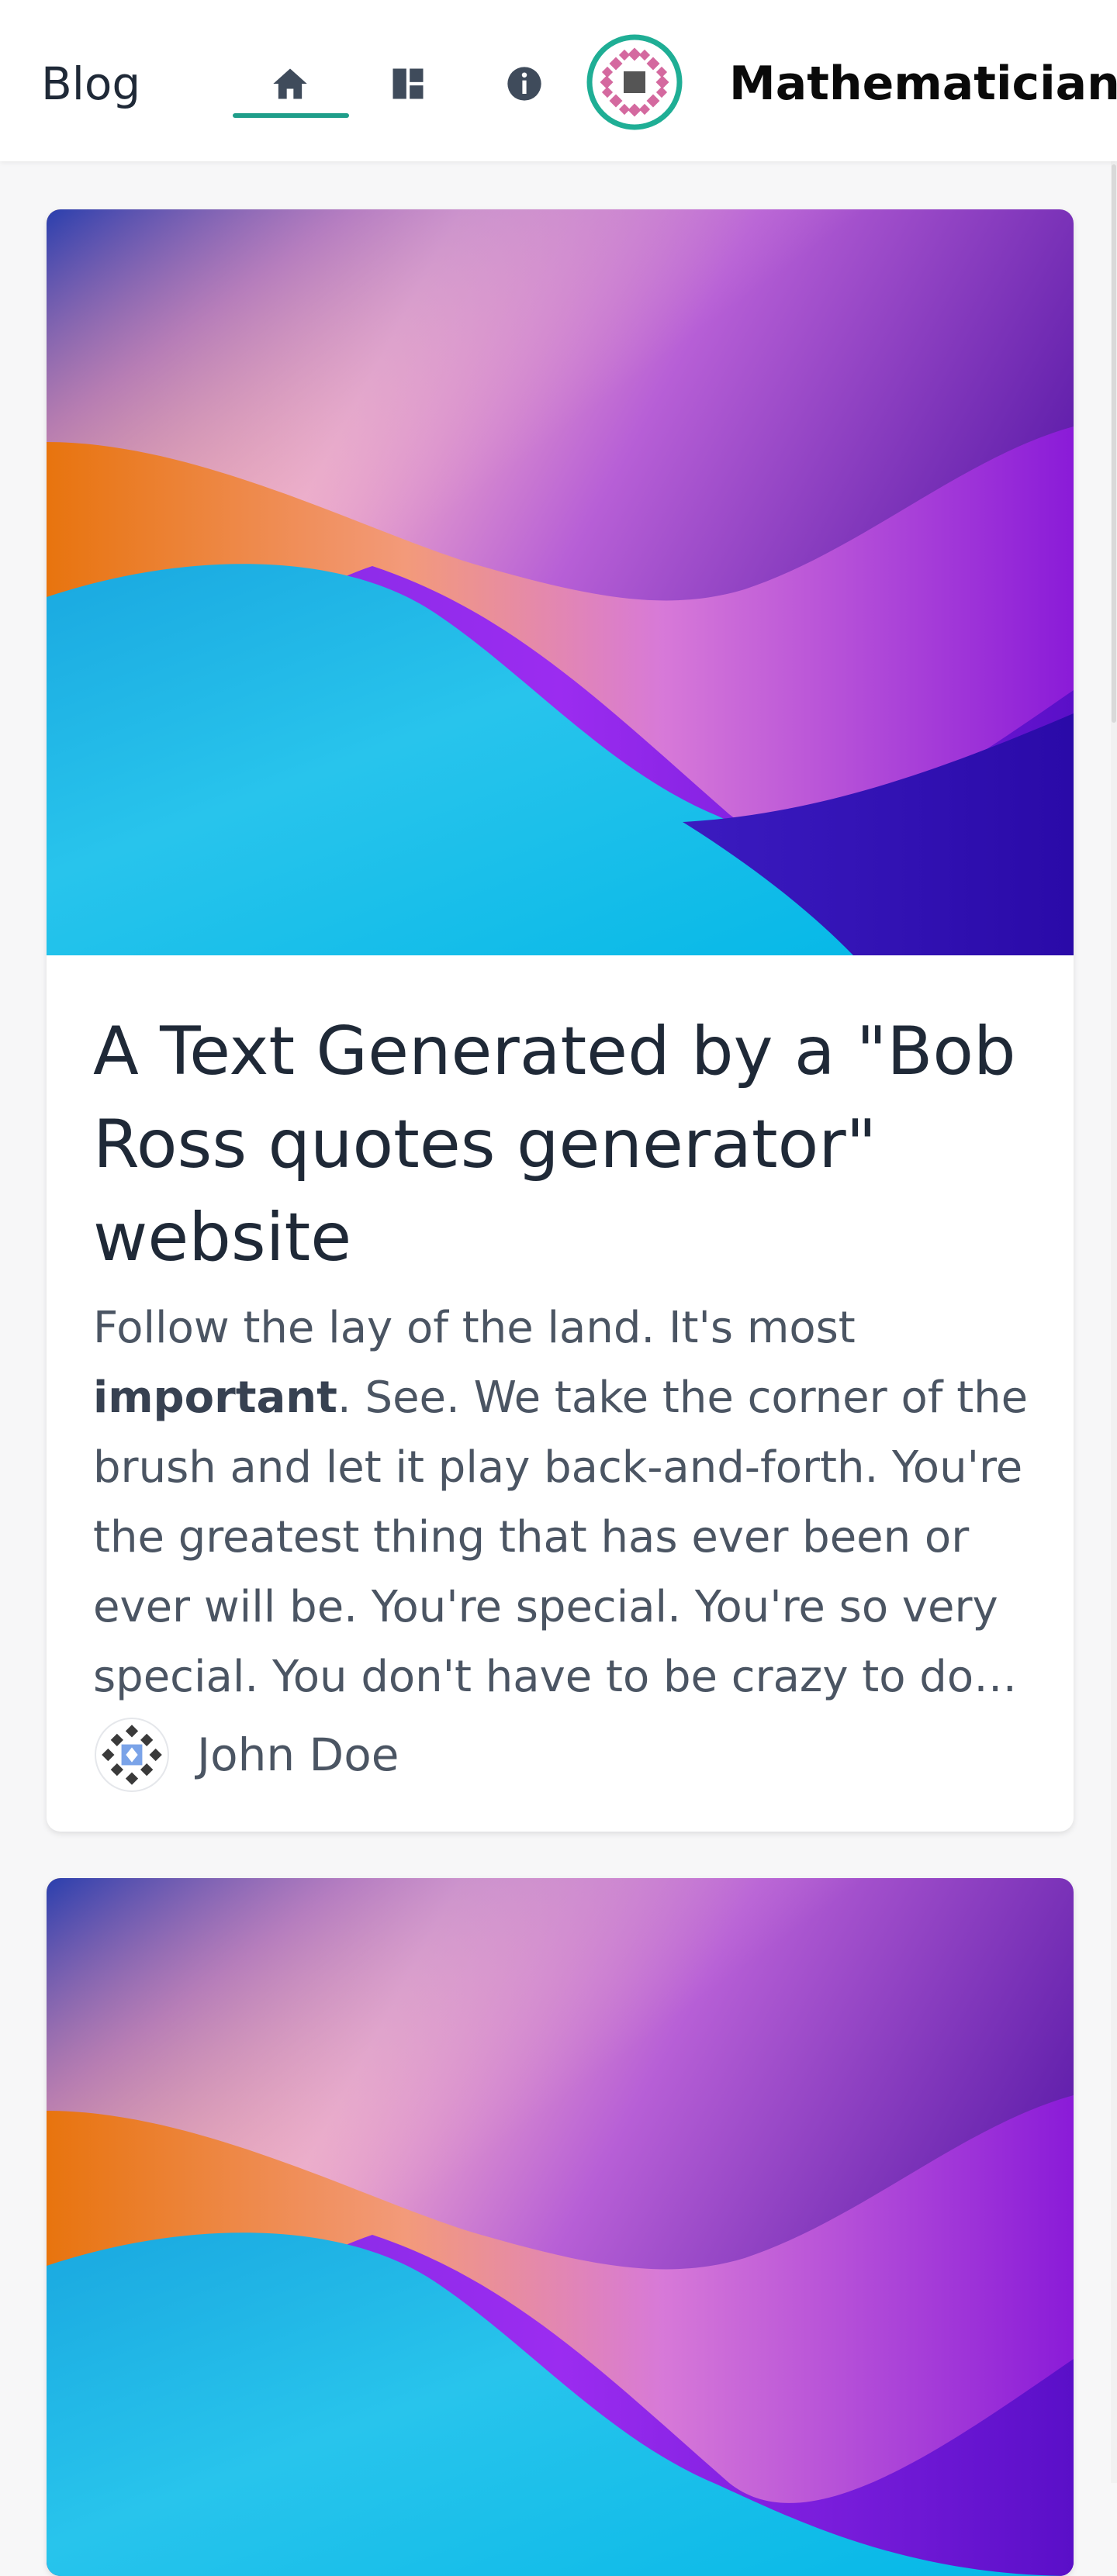  I want to click on dashboard-nav-button, so click(408, 84).